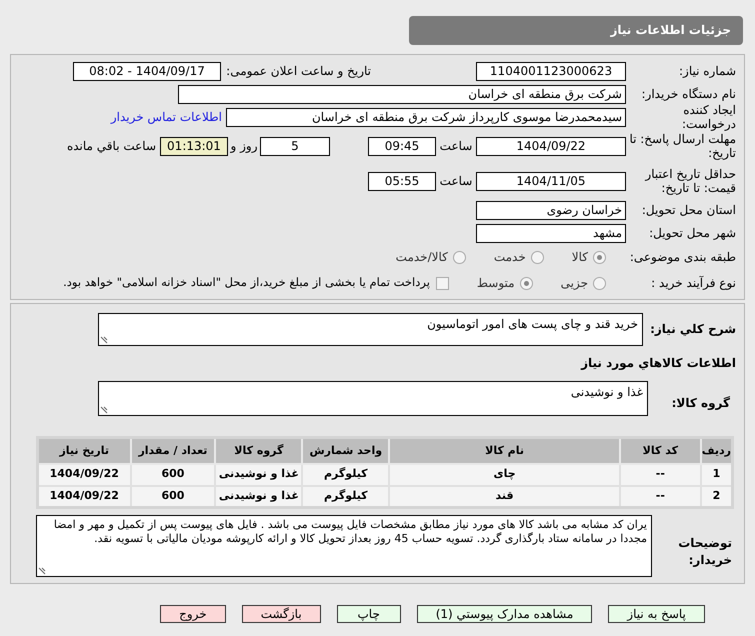  What do you see at coordinates (716, 497) in the screenshot?
I see `table-cell: 2` at bounding box center [716, 497].